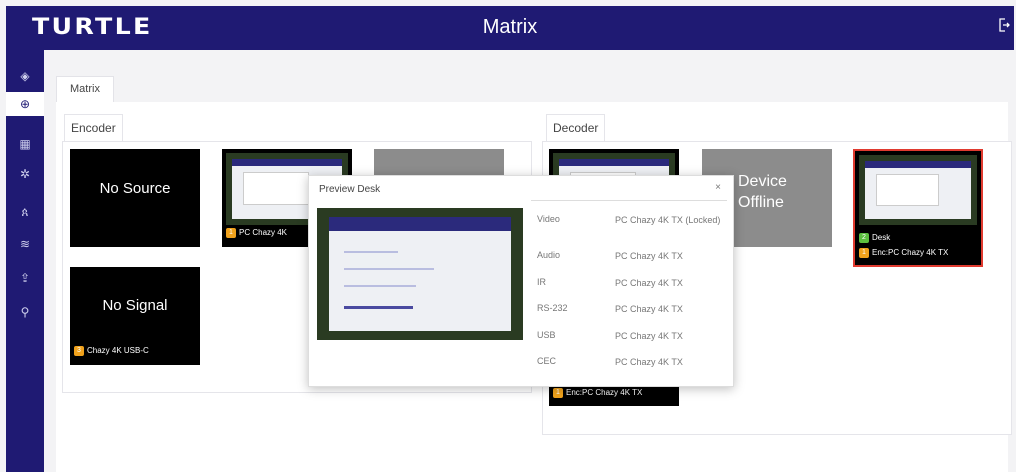 The height and width of the screenshot is (472, 1016). What do you see at coordinates (25, 76) in the screenshot?
I see `layers-icon: ◈` at bounding box center [25, 76].